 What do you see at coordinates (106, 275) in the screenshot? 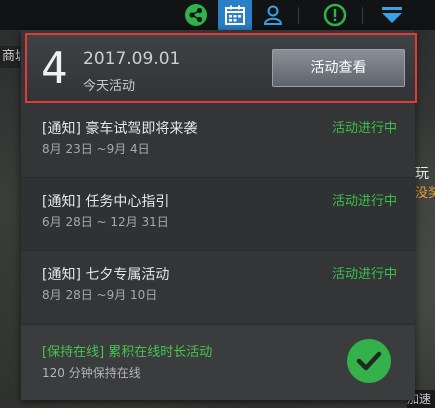
I see `activity-title: [通知] 七夕专属活动` at bounding box center [106, 275].